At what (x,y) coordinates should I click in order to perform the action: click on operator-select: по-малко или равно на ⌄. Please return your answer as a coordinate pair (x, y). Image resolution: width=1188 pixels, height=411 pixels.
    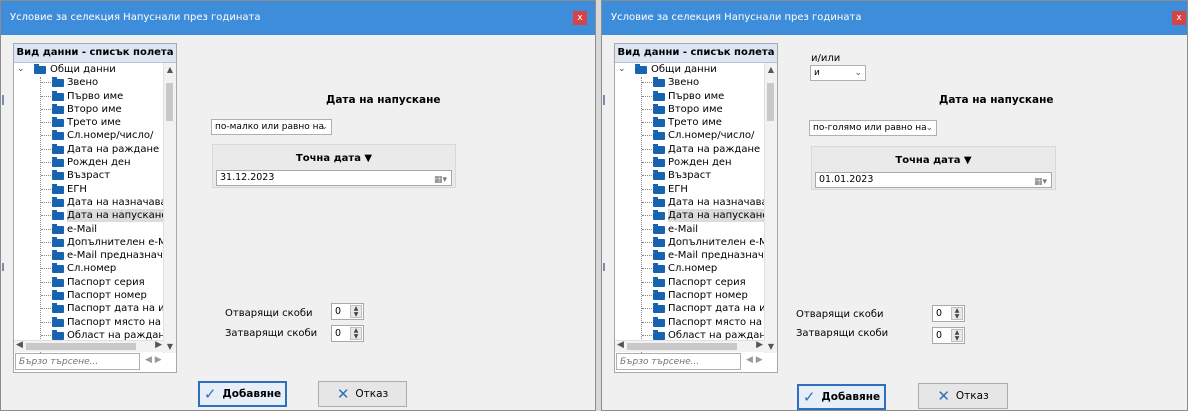
    Looking at the image, I should click on (271, 127).